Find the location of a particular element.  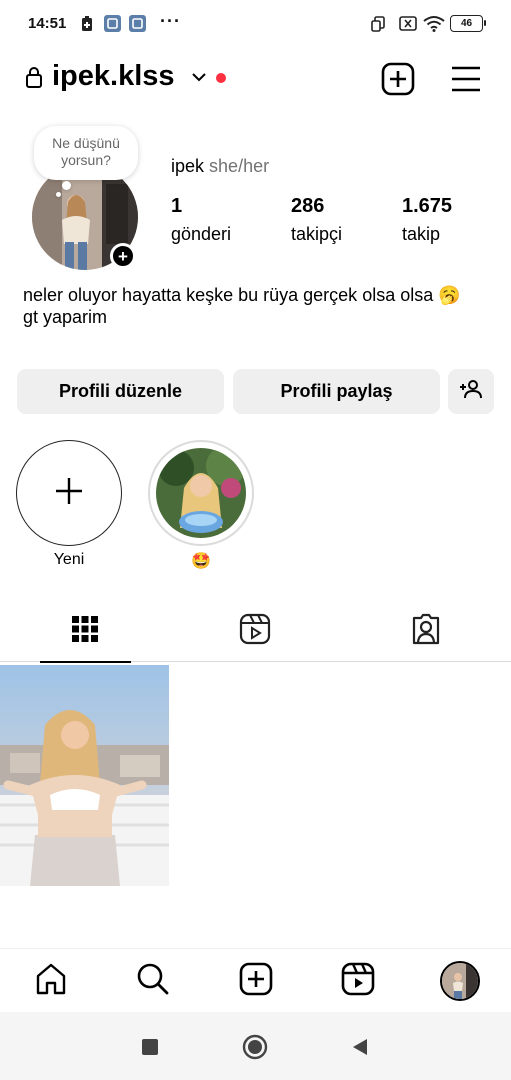

system-navigation-bar is located at coordinates (255, 1046).